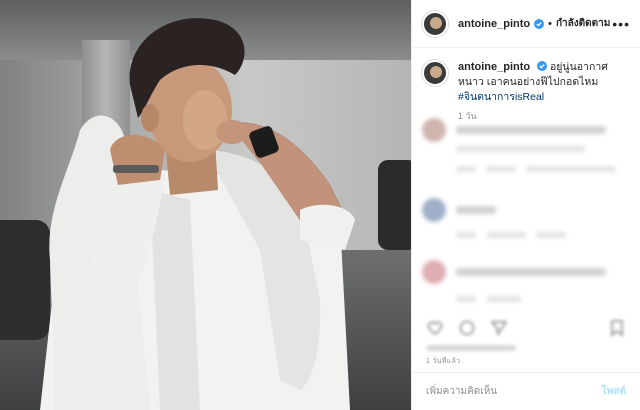  What do you see at coordinates (471, 348) in the screenshot?
I see `likes-count-blurred` at bounding box center [471, 348].